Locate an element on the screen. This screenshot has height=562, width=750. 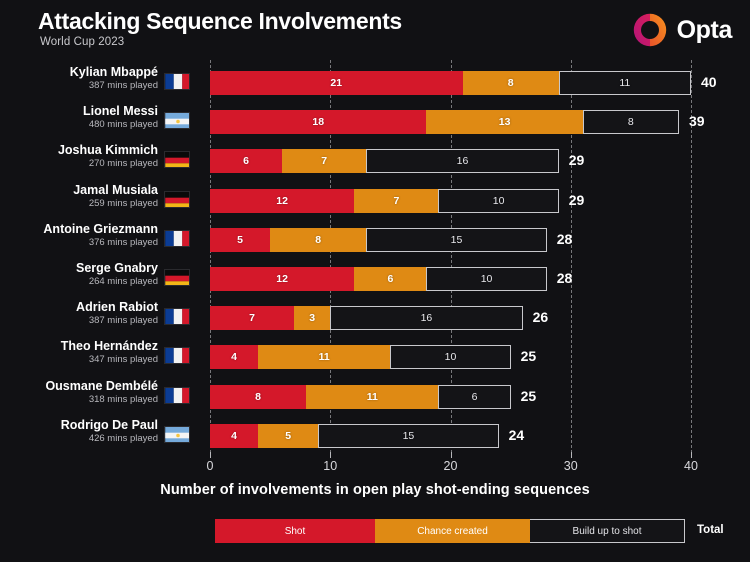
bar-segment-shot: 5 is located at coordinates (240, 239).